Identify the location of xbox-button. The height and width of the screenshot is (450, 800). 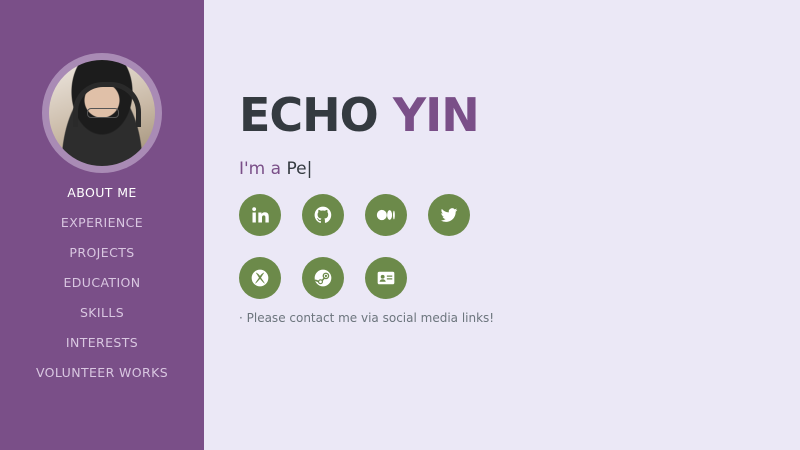
(260, 278).